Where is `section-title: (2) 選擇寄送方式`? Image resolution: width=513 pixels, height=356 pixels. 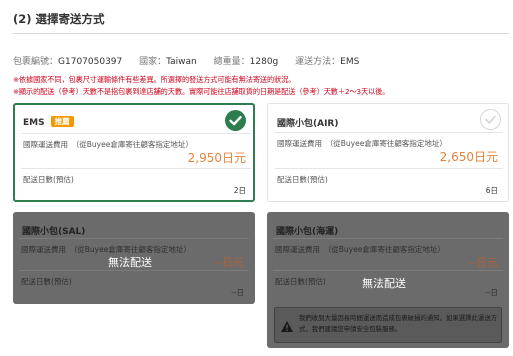 section-title: (2) 選擇寄送方式 is located at coordinates (59, 19).